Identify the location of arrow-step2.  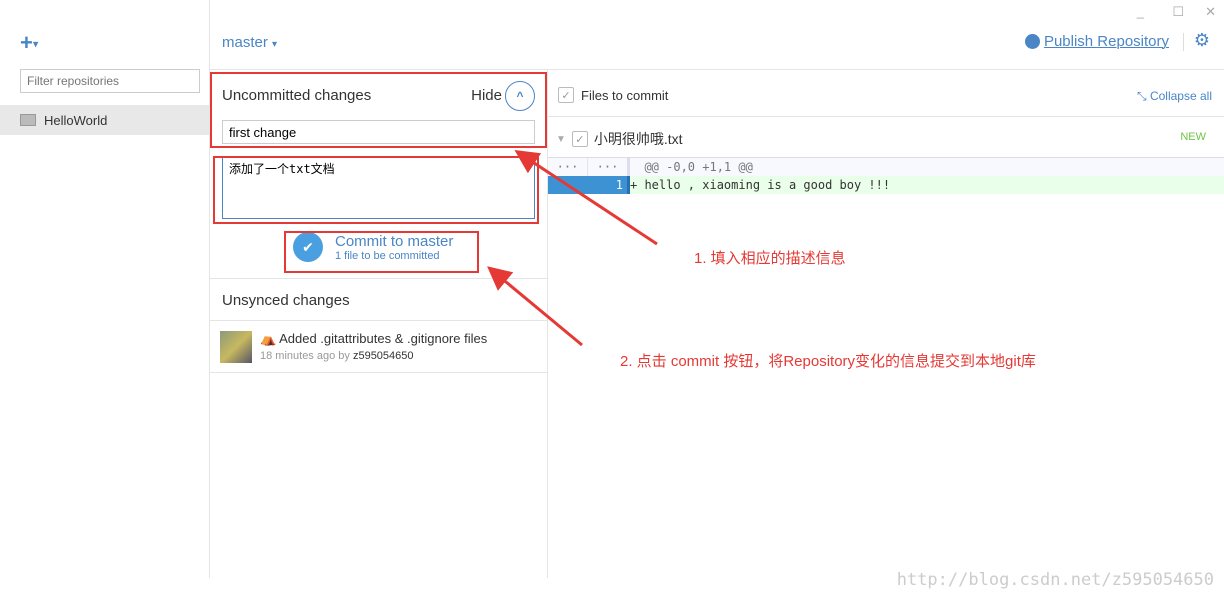
(535, 306).